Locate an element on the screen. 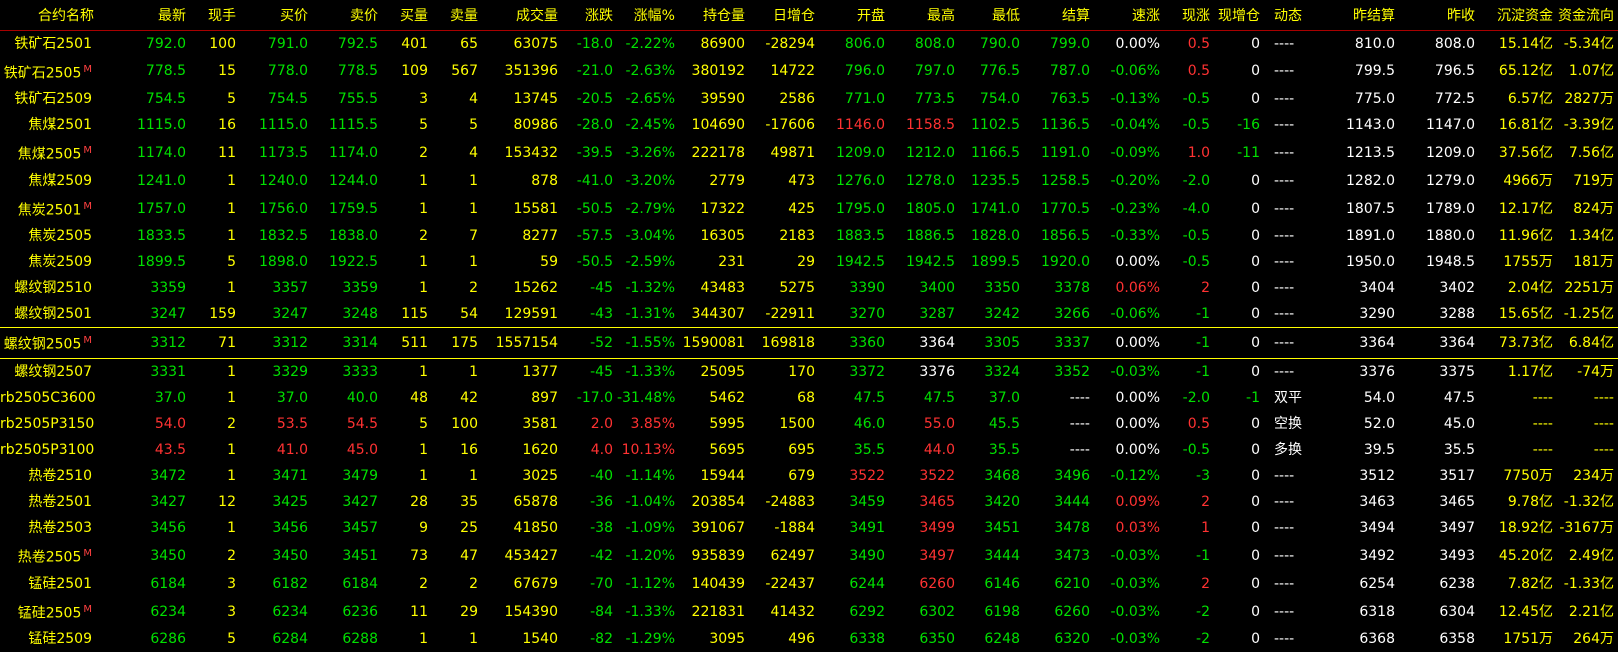 The height and width of the screenshot is (652, 1618). flow-value: 6.84亿 is located at coordinates (1591, 343).